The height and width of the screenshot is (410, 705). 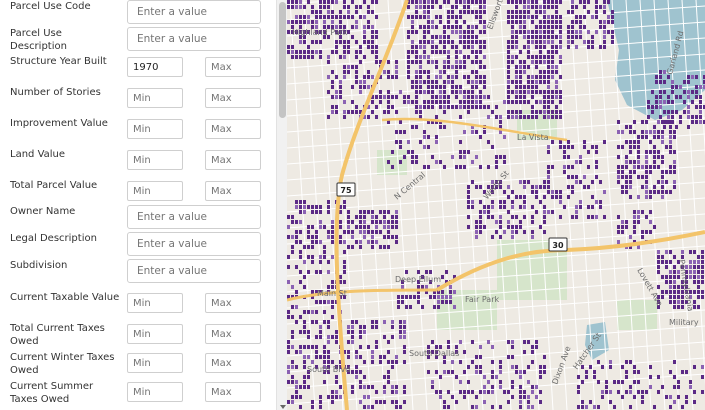 What do you see at coordinates (155, 191) in the screenshot?
I see `total-parcel-value-min-input` at bounding box center [155, 191].